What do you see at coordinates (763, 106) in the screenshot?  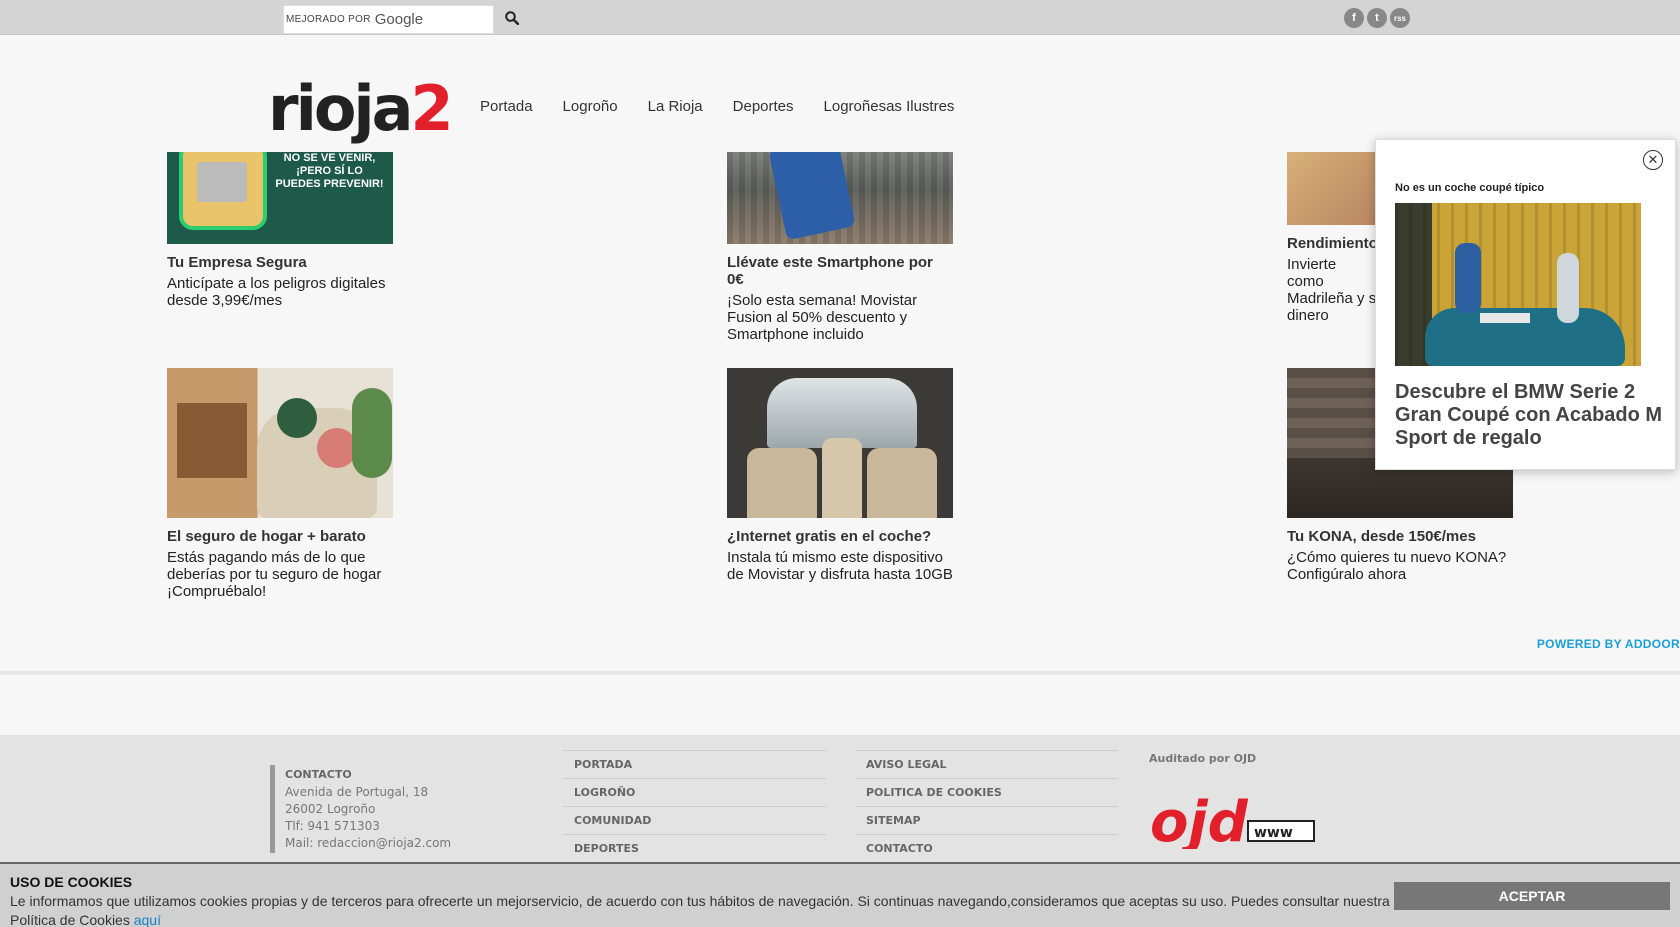 I see `nav-item-deportes: Deportes` at bounding box center [763, 106].